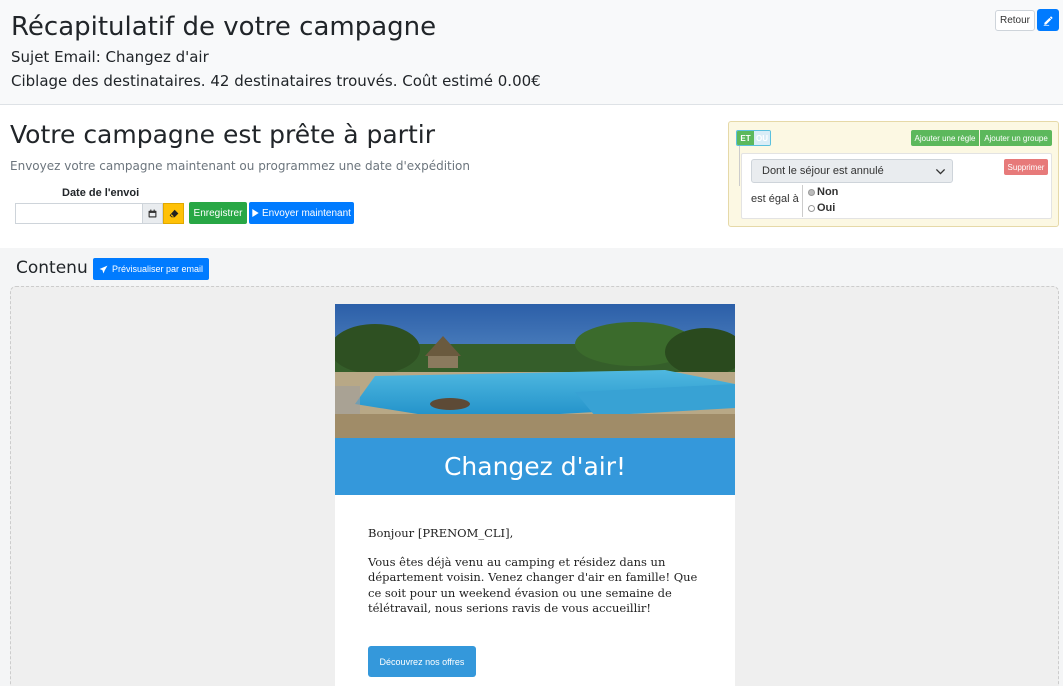 Image resolution: width=1063 pixels, height=686 pixels. Describe the element at coordinates (224, 27) in the screenshot. I see `page-title: Récapitulatif de votre campagne` at that location.